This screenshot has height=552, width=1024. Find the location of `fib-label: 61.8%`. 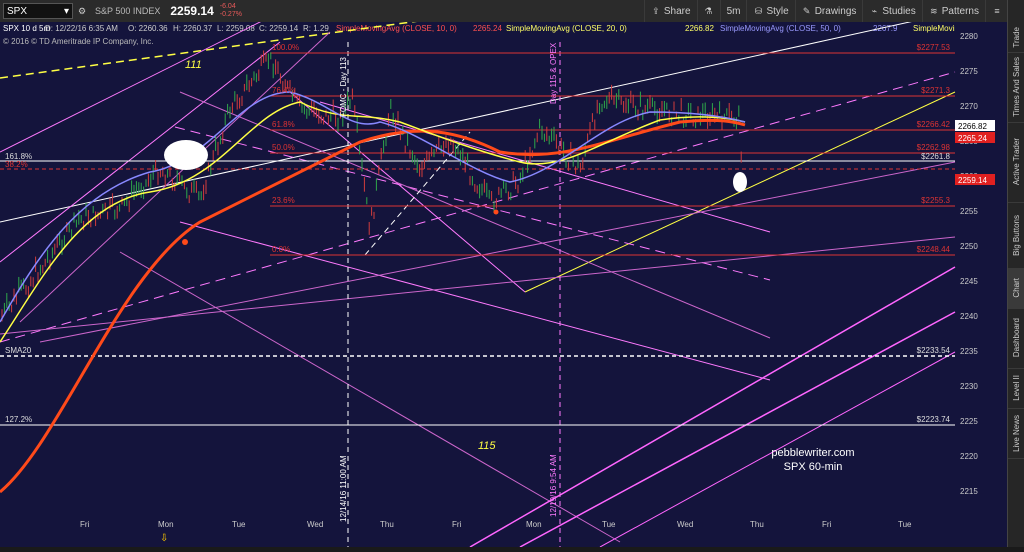

fib-label: 61.8% is located at coordinates (283, 124).